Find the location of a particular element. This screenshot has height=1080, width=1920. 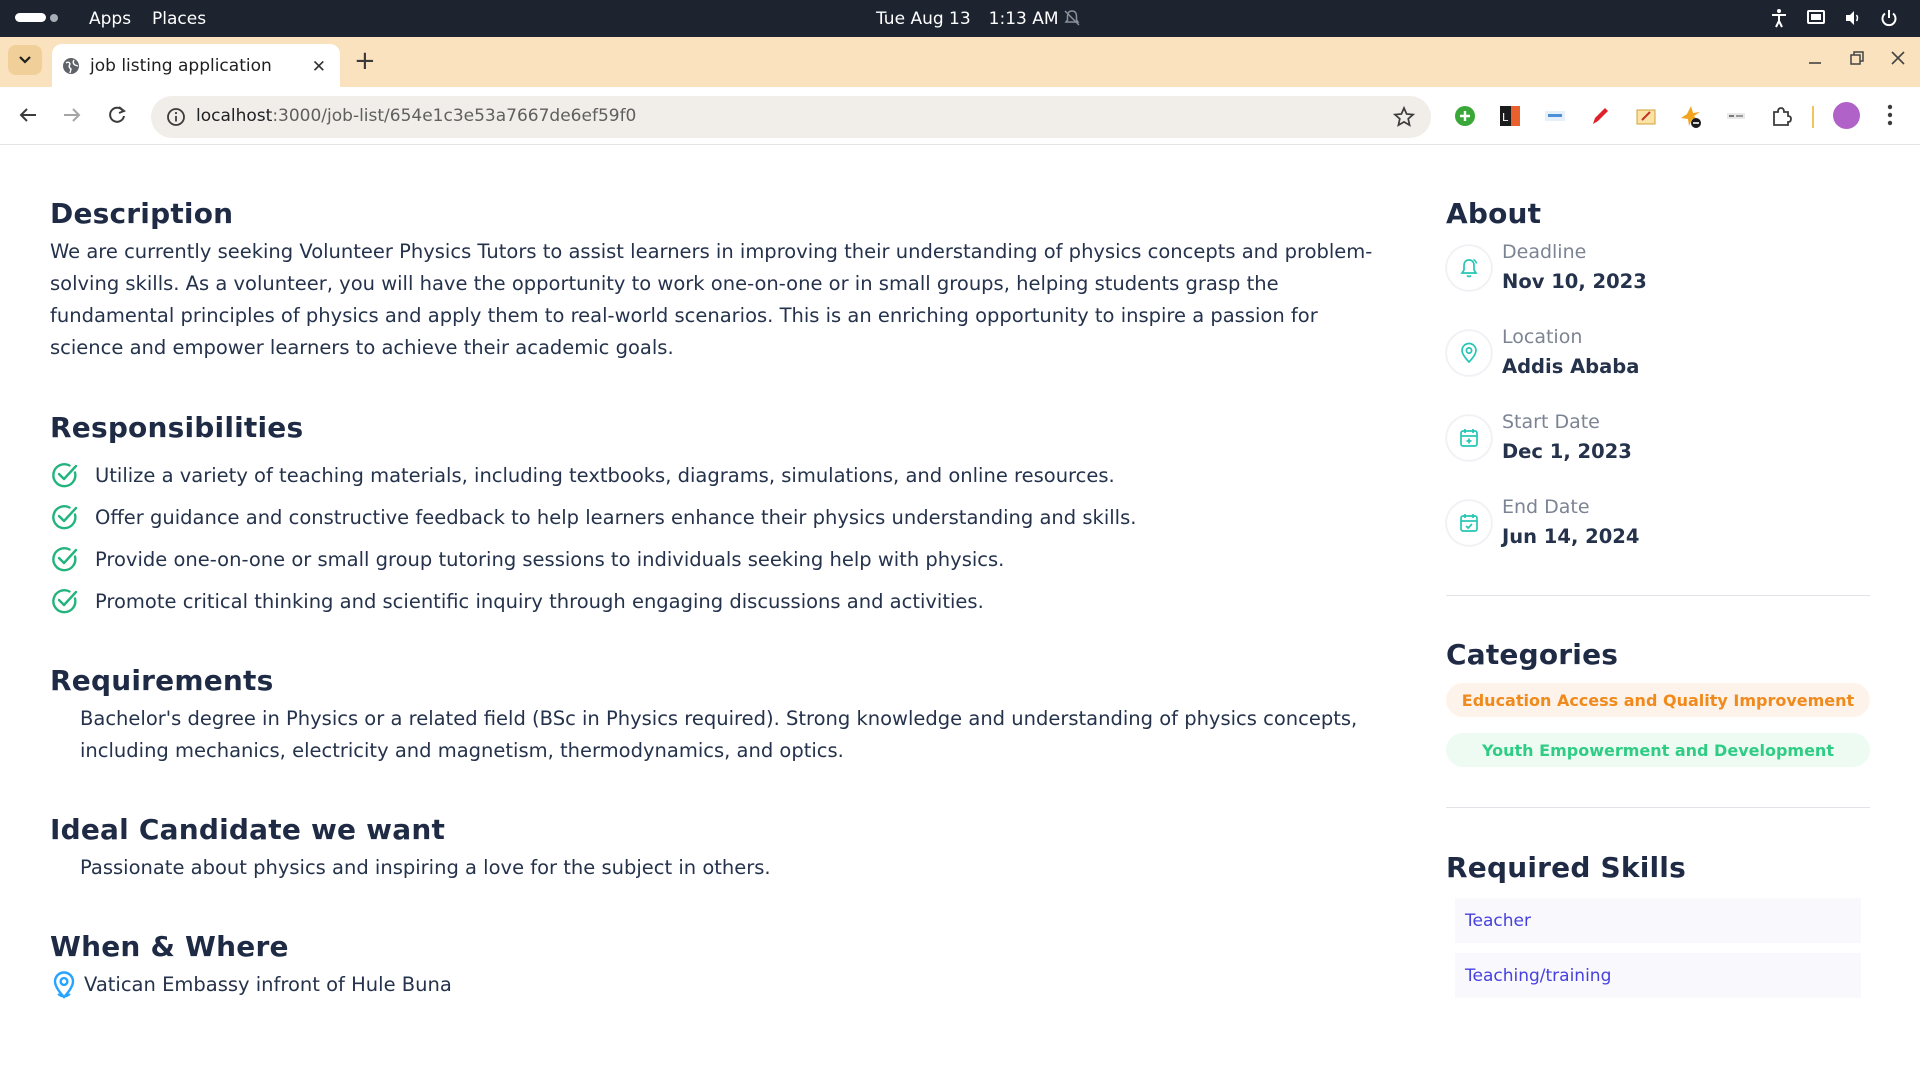

accessibility-icon is located at coordinates (1779, 18).